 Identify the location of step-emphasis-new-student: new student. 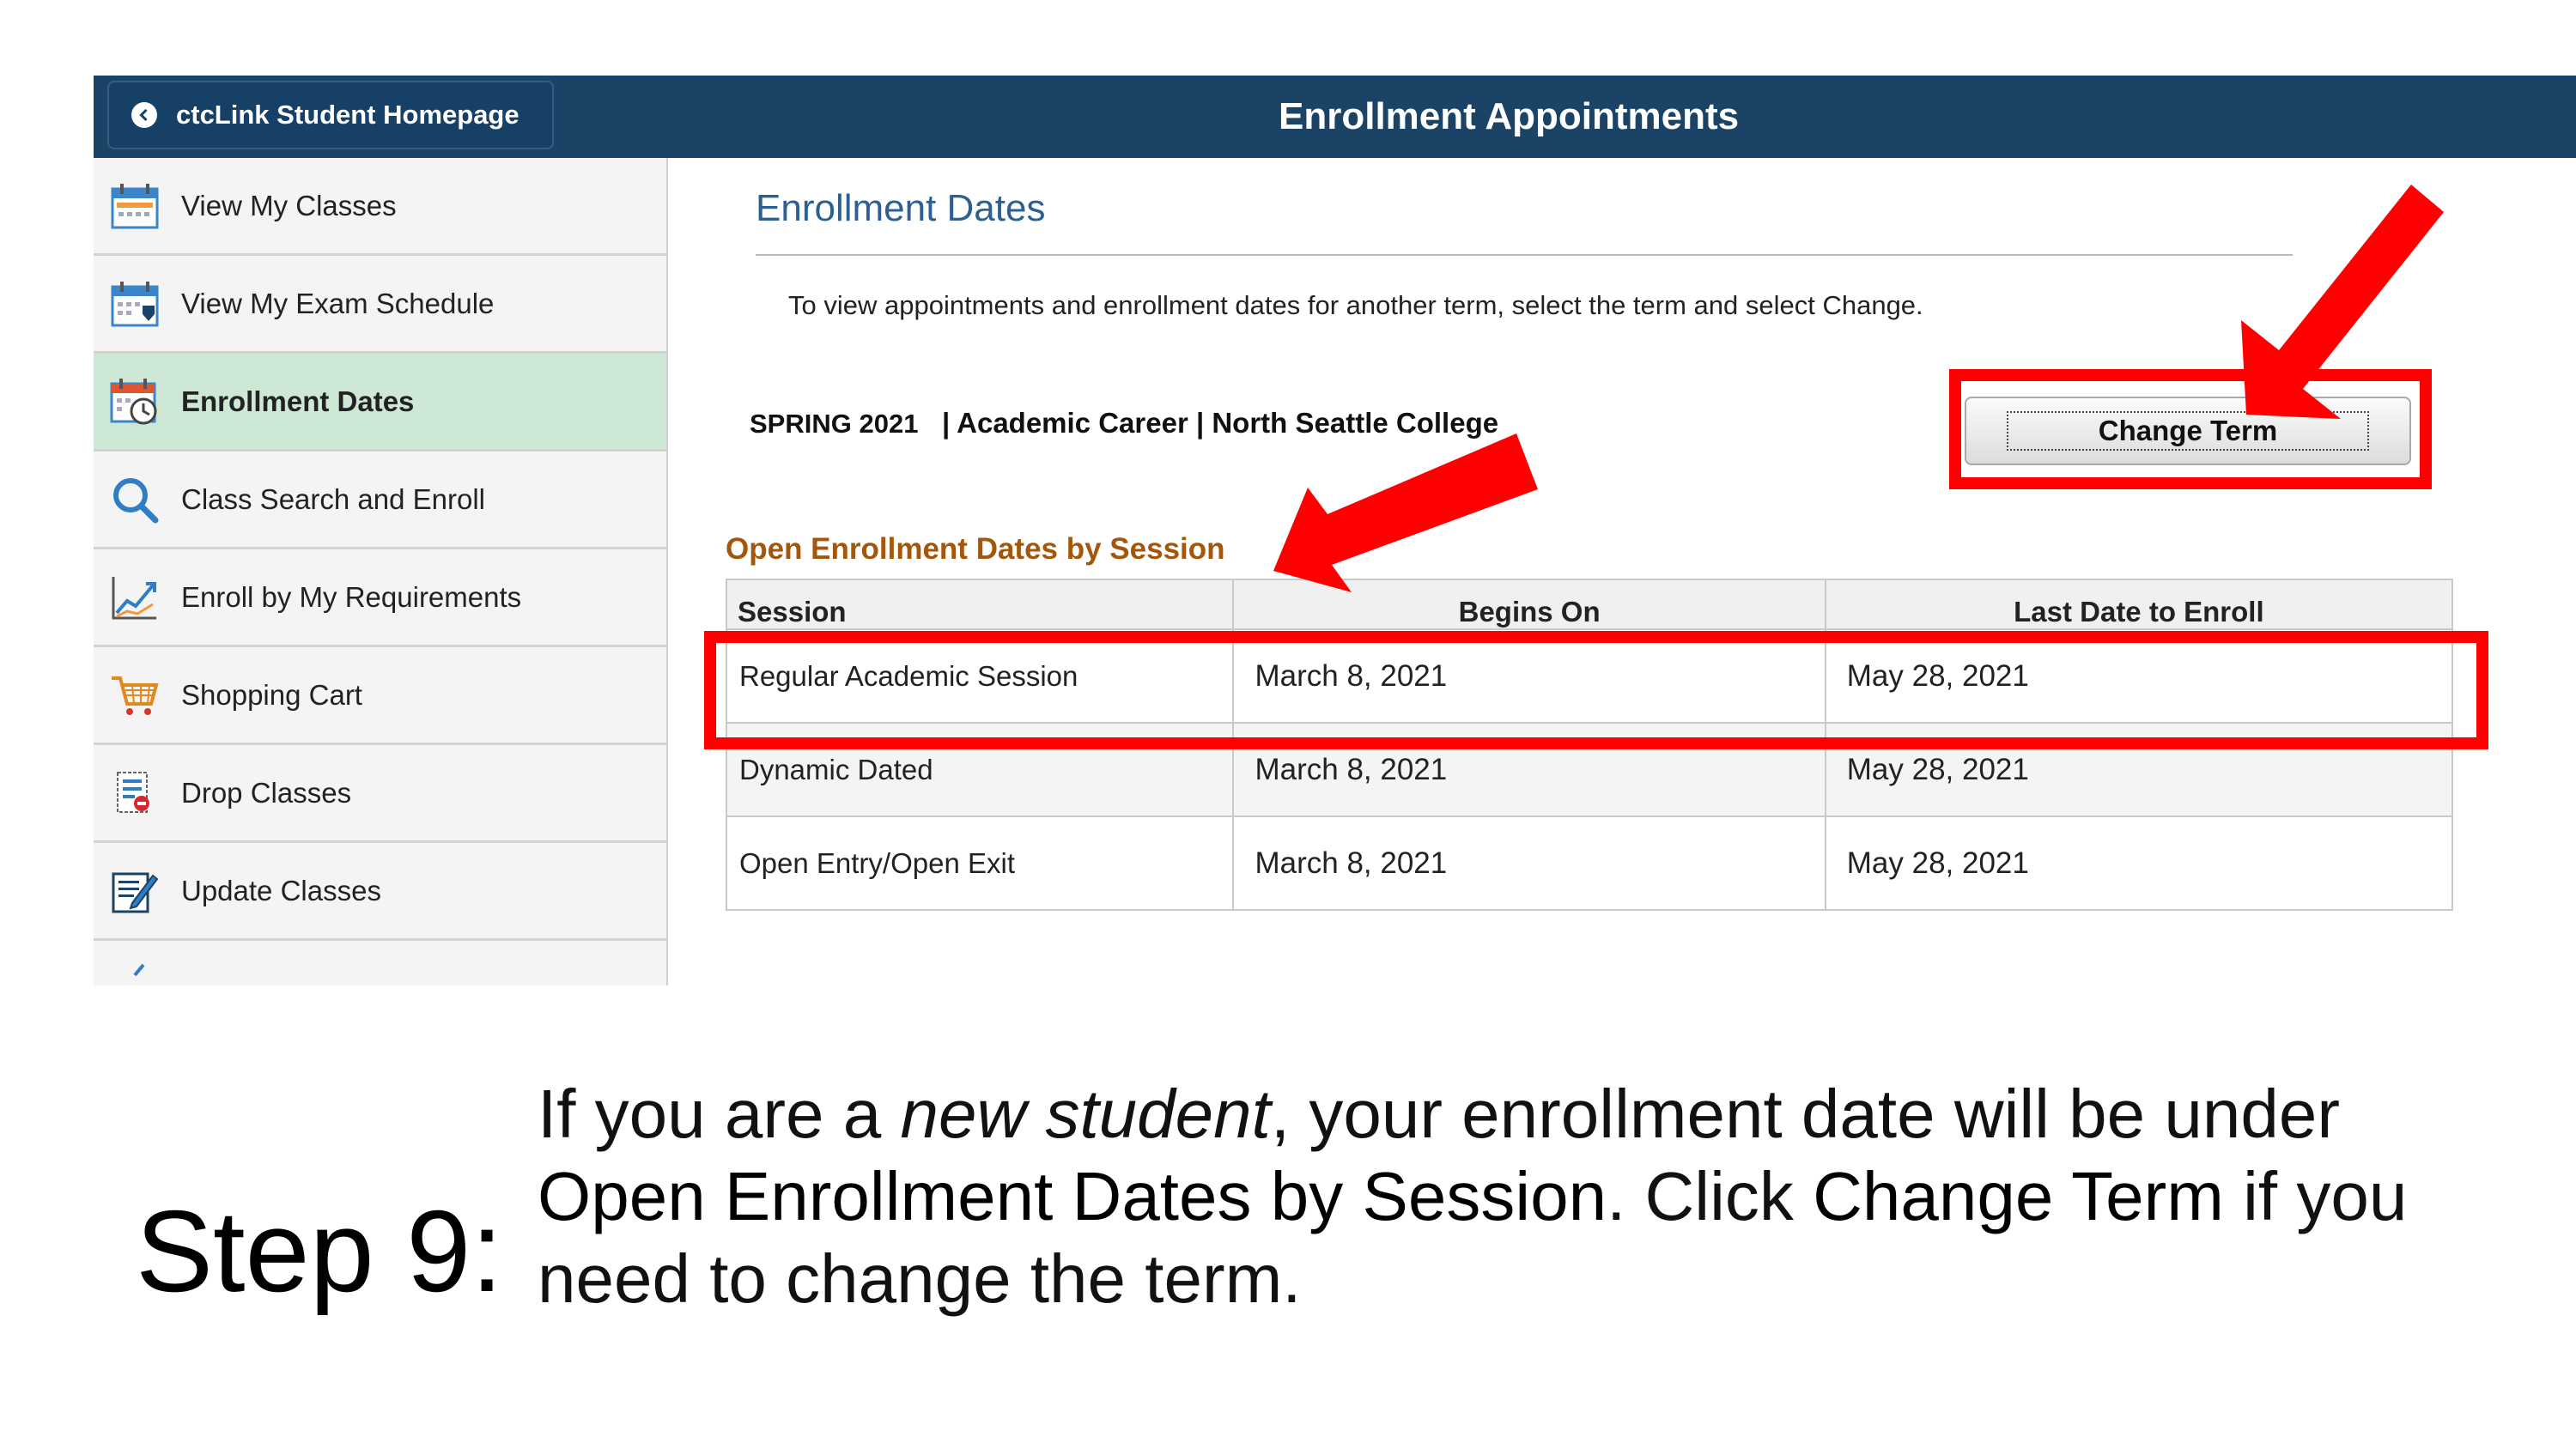
(1085, 1114).